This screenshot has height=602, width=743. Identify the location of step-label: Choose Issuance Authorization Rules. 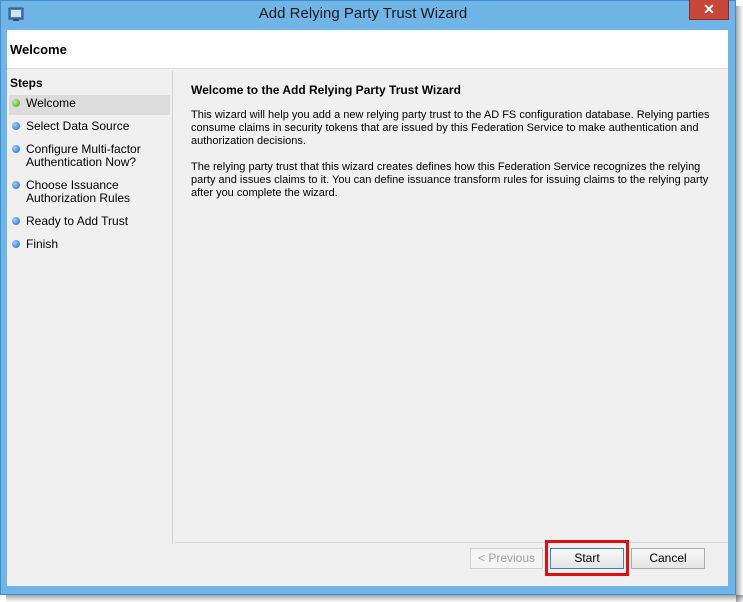
(78, 191).